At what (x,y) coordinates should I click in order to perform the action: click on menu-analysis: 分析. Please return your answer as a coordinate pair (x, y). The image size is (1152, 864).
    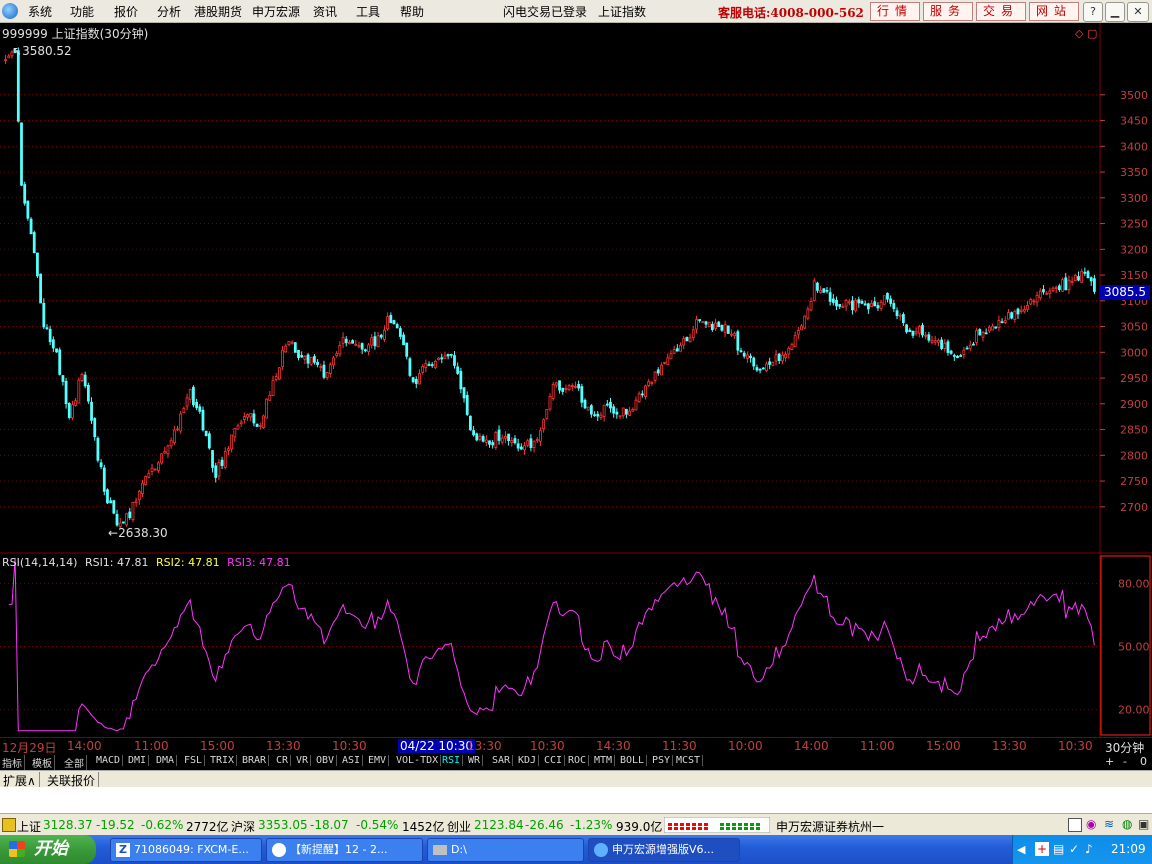
    Looking at the image, I should click on (169, 11).